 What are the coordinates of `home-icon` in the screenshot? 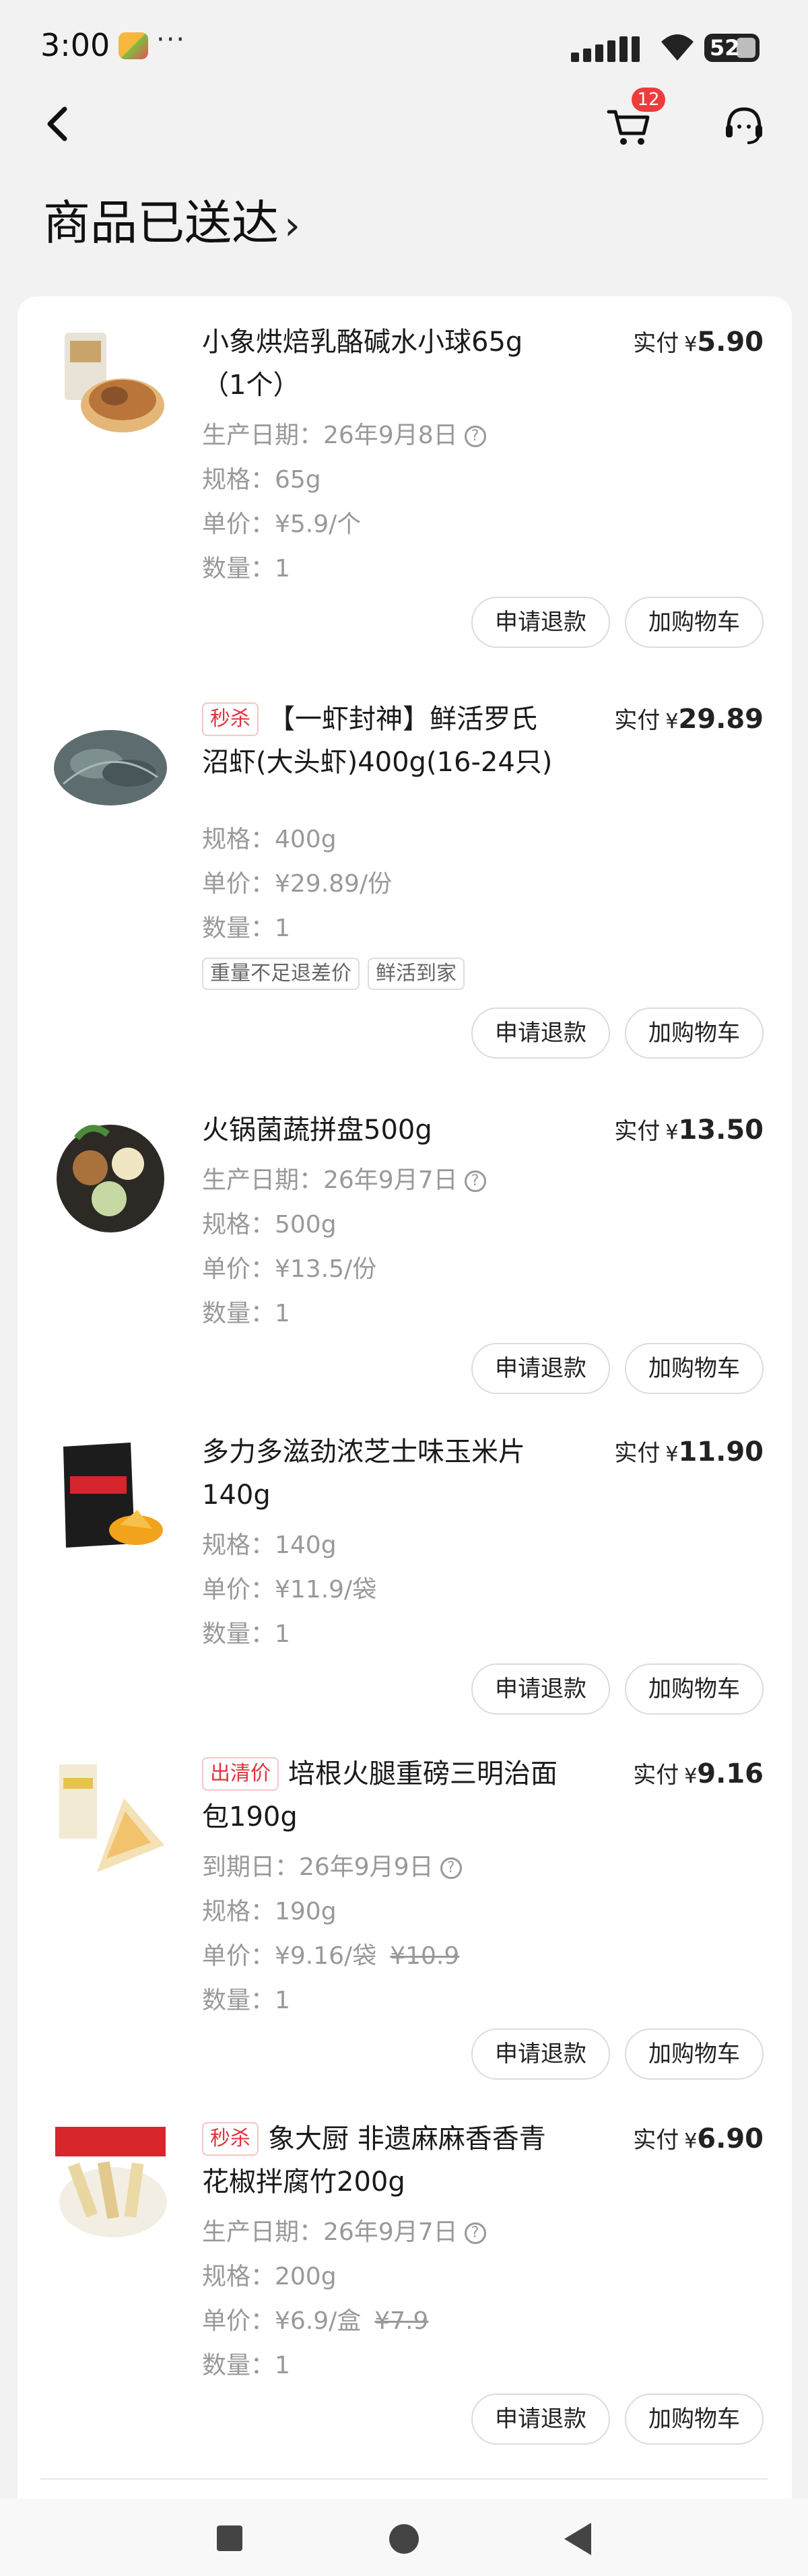 It's located at (404, 2539).